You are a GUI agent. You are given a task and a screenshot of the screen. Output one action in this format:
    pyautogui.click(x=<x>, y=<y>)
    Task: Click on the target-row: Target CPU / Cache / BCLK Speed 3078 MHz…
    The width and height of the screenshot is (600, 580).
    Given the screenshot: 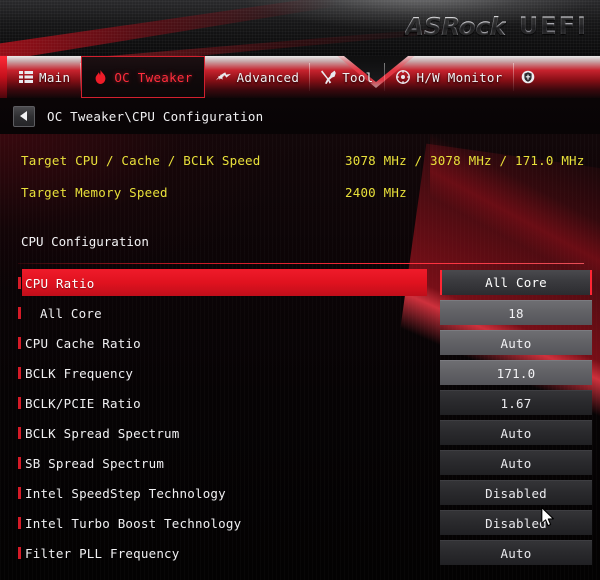 What is the action you would take?
    pyautogui.click(x=300, y=160)
    